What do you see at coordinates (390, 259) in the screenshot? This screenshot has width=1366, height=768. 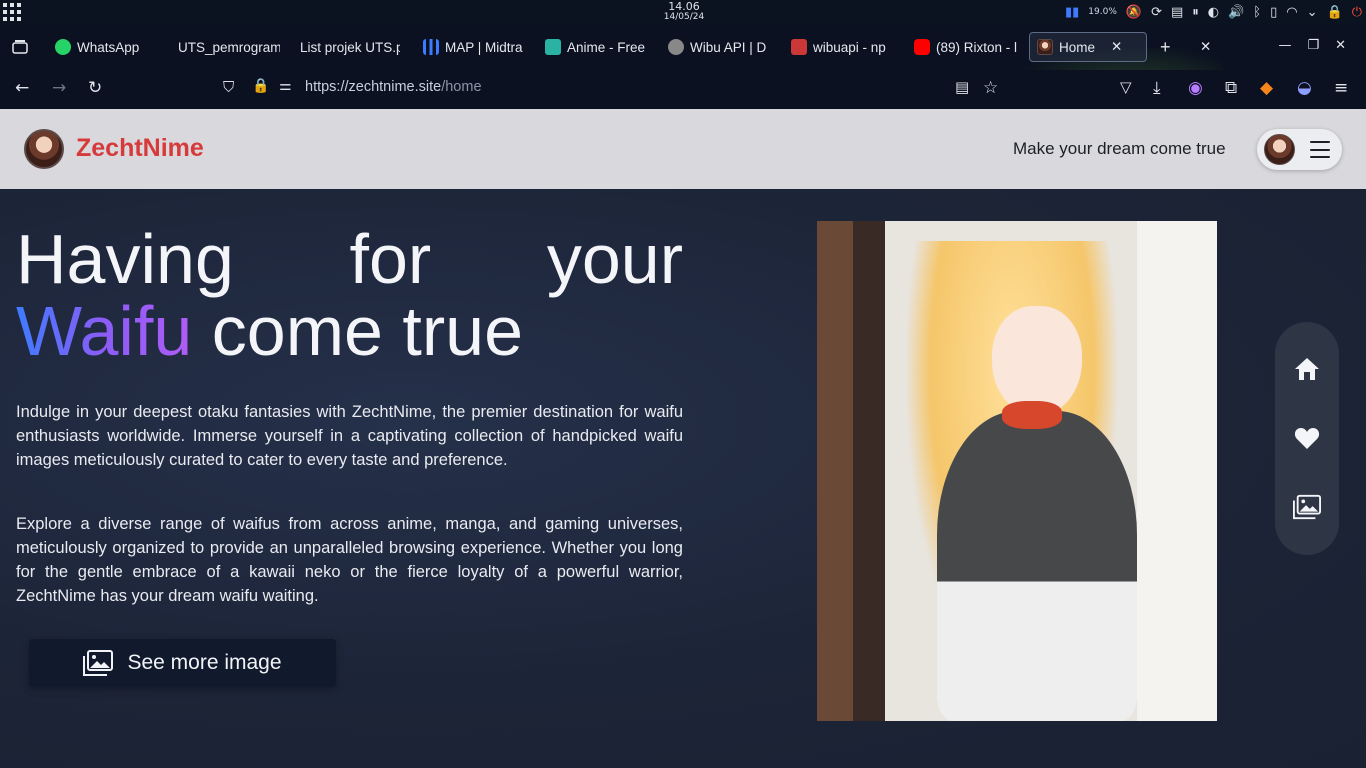 I see `heading-word: for` at bounding box center [390, 259].